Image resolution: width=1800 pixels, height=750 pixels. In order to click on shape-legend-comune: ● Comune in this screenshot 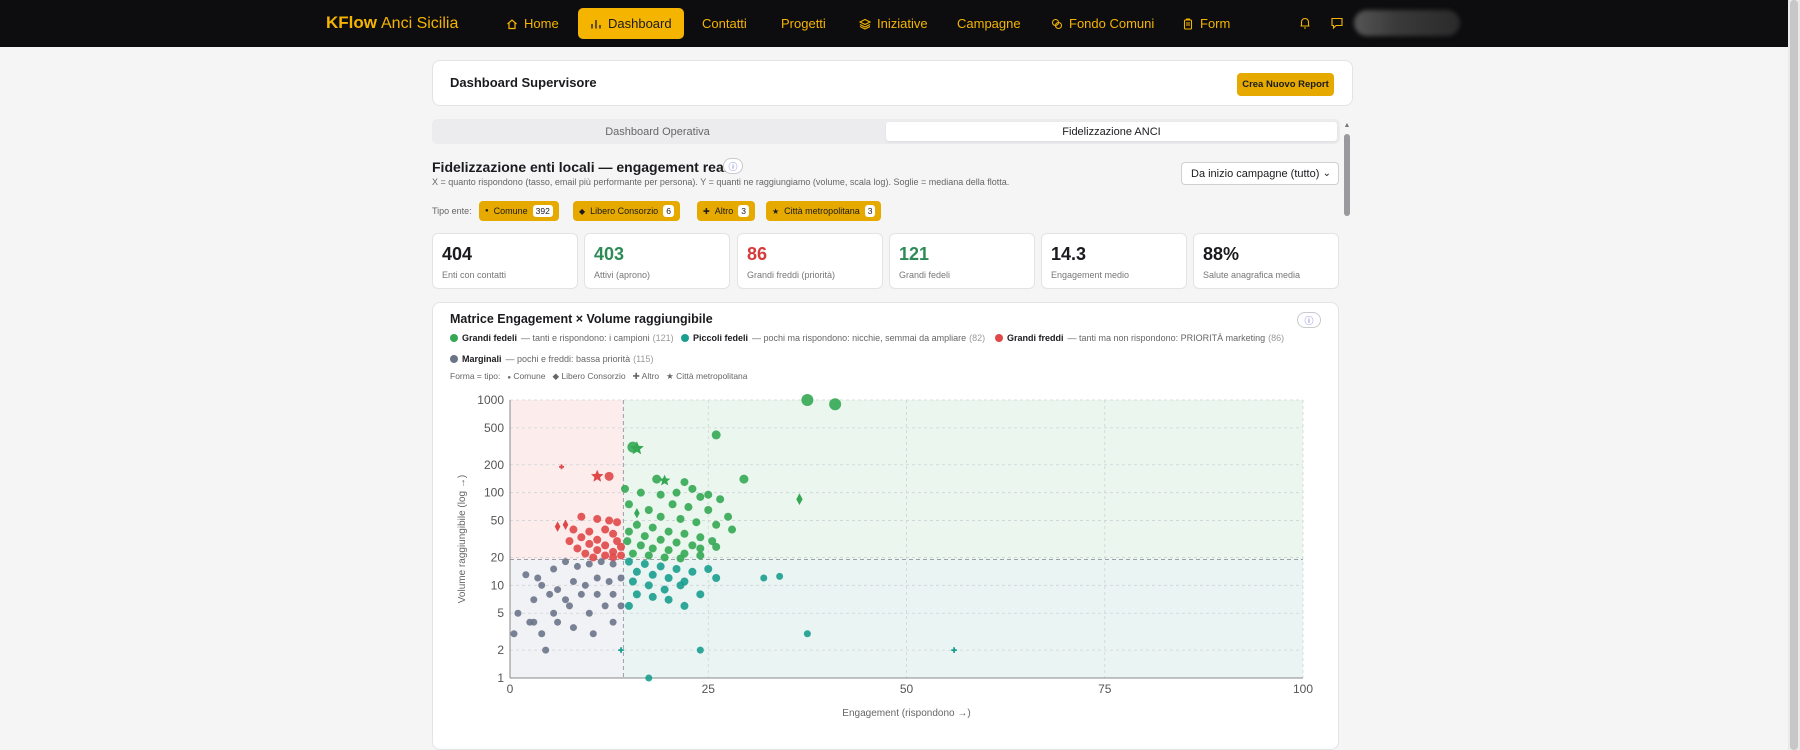, I will do `click(526, 376)`.